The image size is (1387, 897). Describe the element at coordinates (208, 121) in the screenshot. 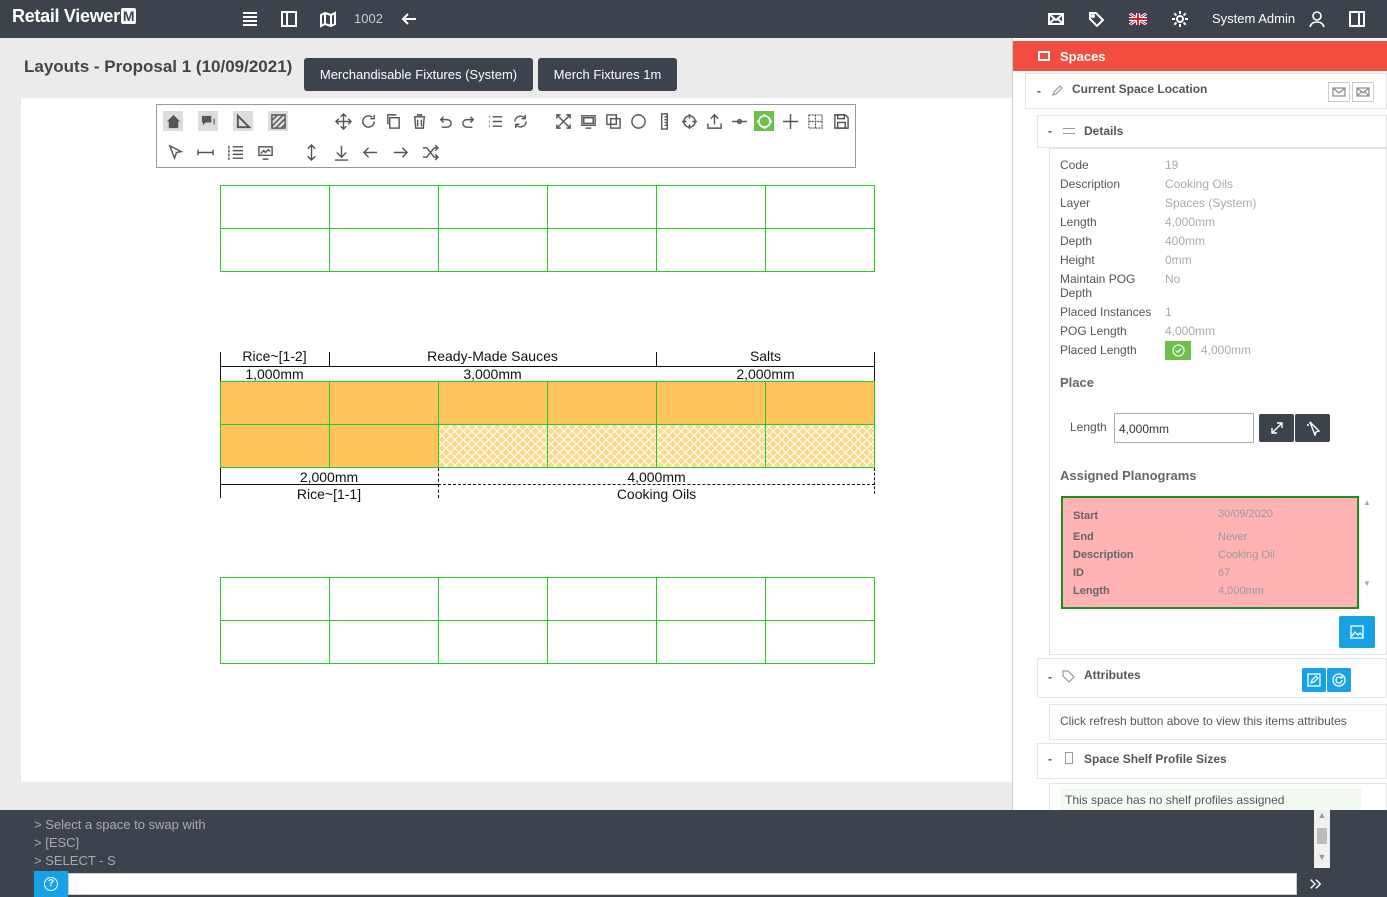

I see `chat-icon` at that location.